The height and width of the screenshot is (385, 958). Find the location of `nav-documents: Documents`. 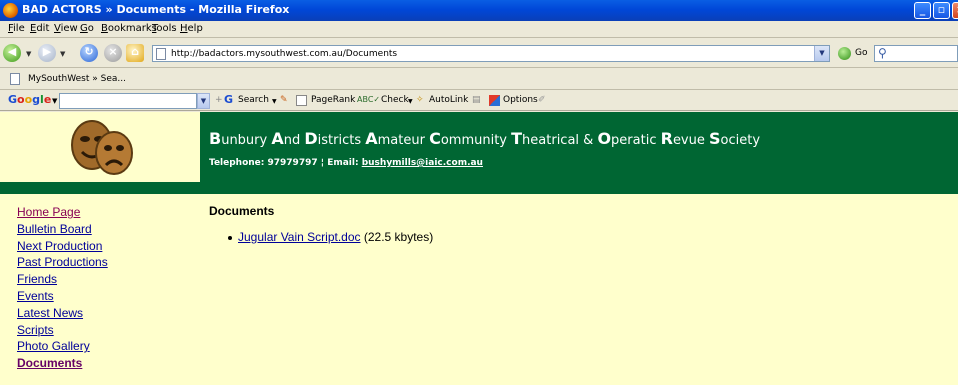

nav-documents: Documents is located at coordinates (92, 363).